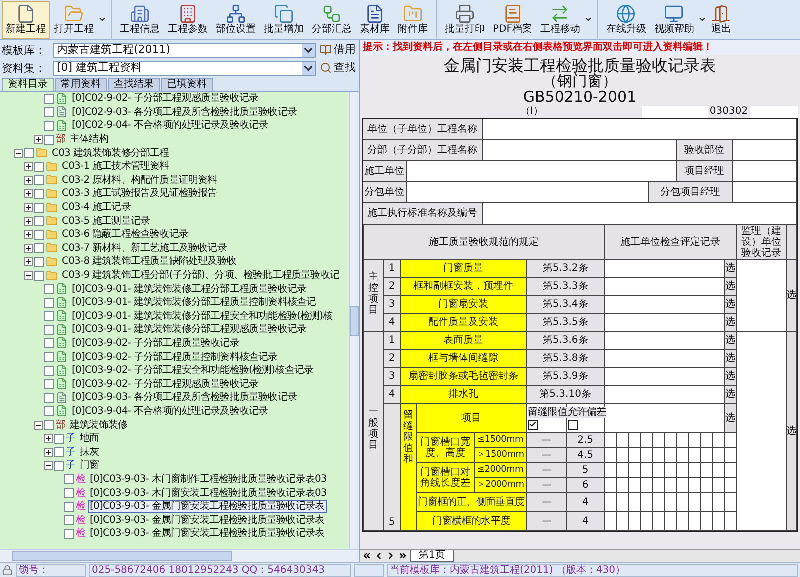 The height and width of the screenshot is (577, 800). I want to click on borrow-button: 借用, so click(338, 50).